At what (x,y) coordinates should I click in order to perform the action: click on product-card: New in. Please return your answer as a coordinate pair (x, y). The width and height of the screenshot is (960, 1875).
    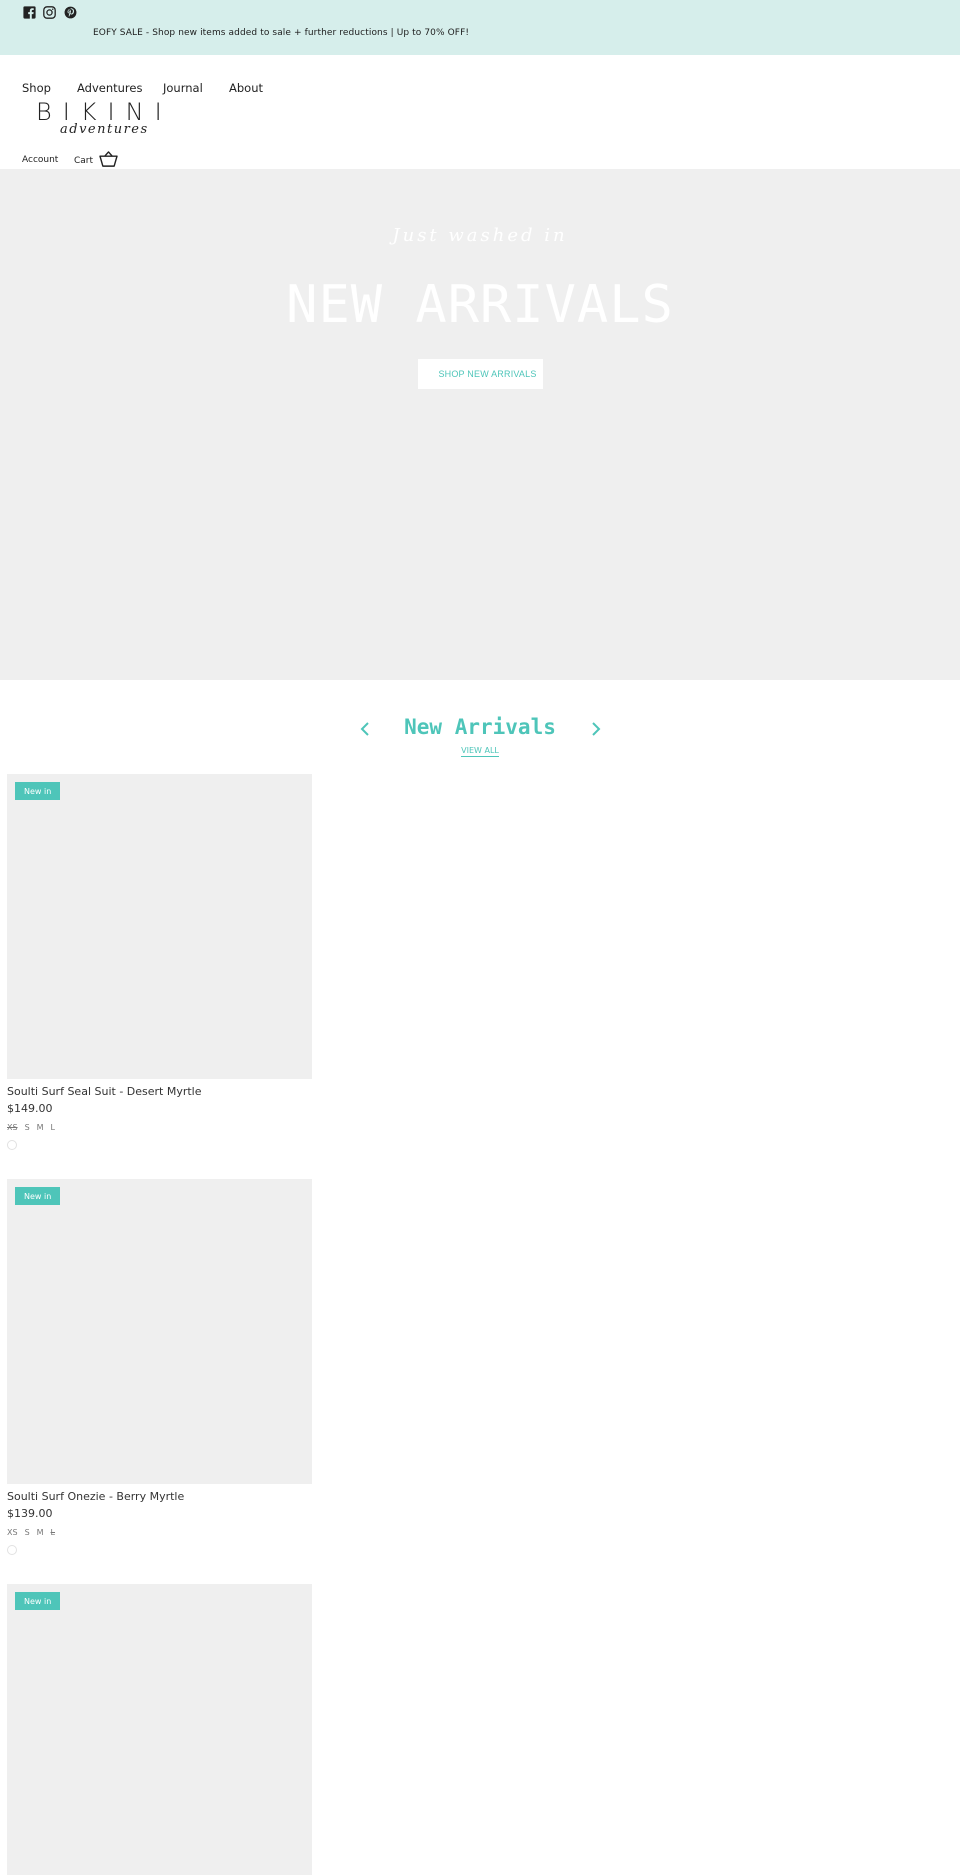
    Looking at the image, I should click on (159, 1729).